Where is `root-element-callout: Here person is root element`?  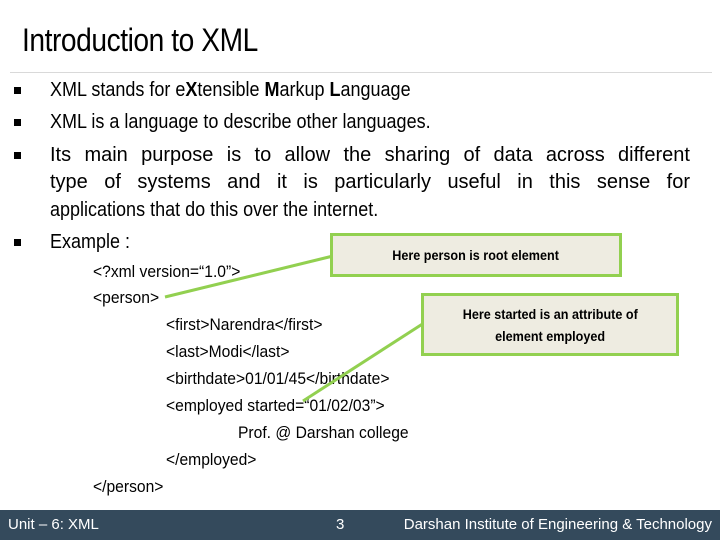 root-element-callout: Here person is root element is located at coordinates (476, 255).